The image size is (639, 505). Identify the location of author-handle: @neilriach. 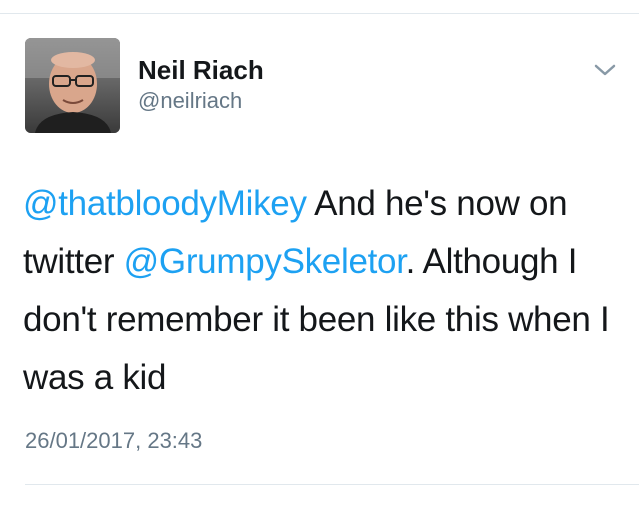
(190, 101).